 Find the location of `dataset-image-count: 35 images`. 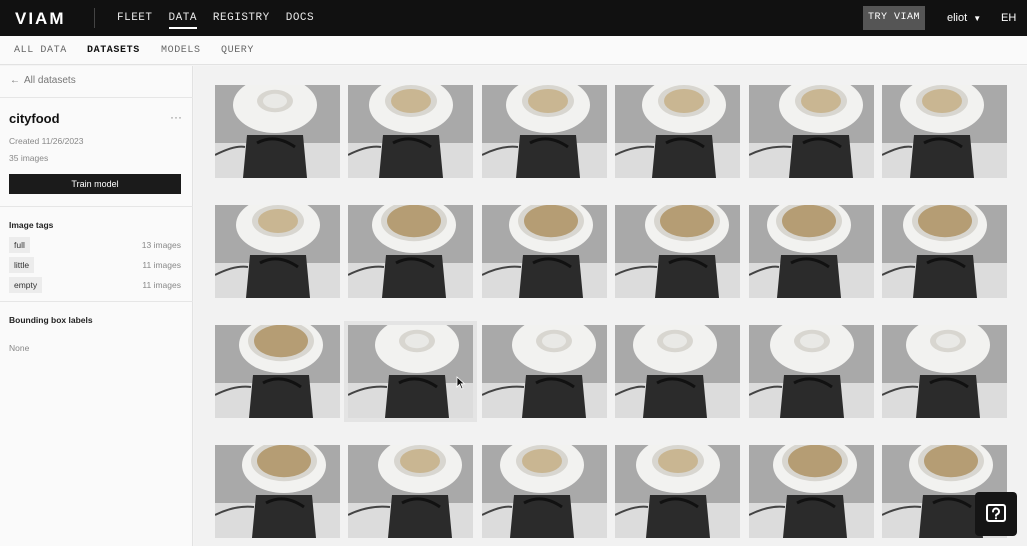

dataset-image-count: 35 images is located at coordinates (29, 158).